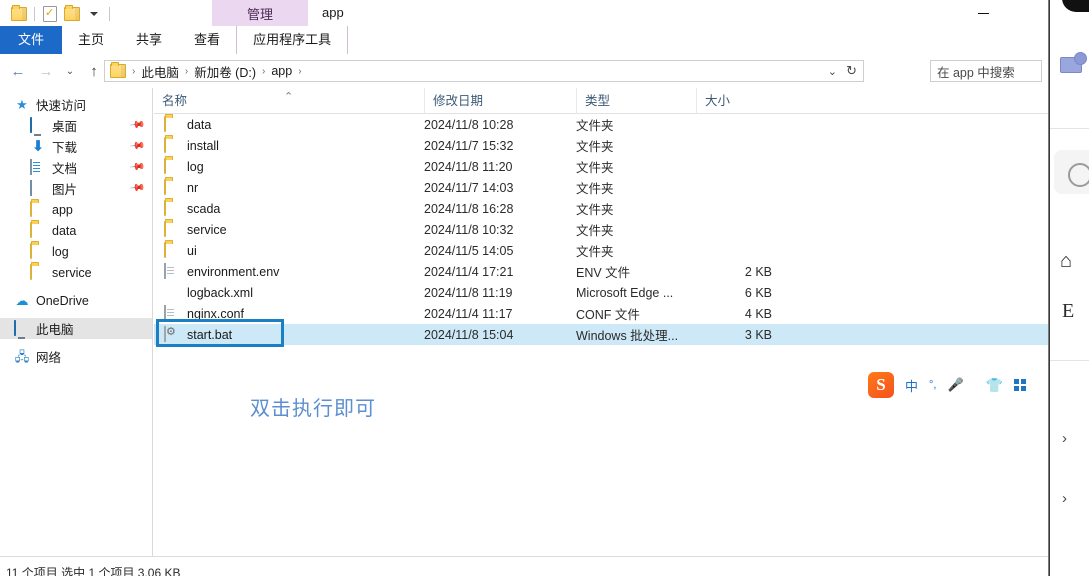 The image size is (1089, 576). I want to click on address-field: › 此电脑 › 新加卷 (D:) › app › ⌄ ↻, so click(484, 71).